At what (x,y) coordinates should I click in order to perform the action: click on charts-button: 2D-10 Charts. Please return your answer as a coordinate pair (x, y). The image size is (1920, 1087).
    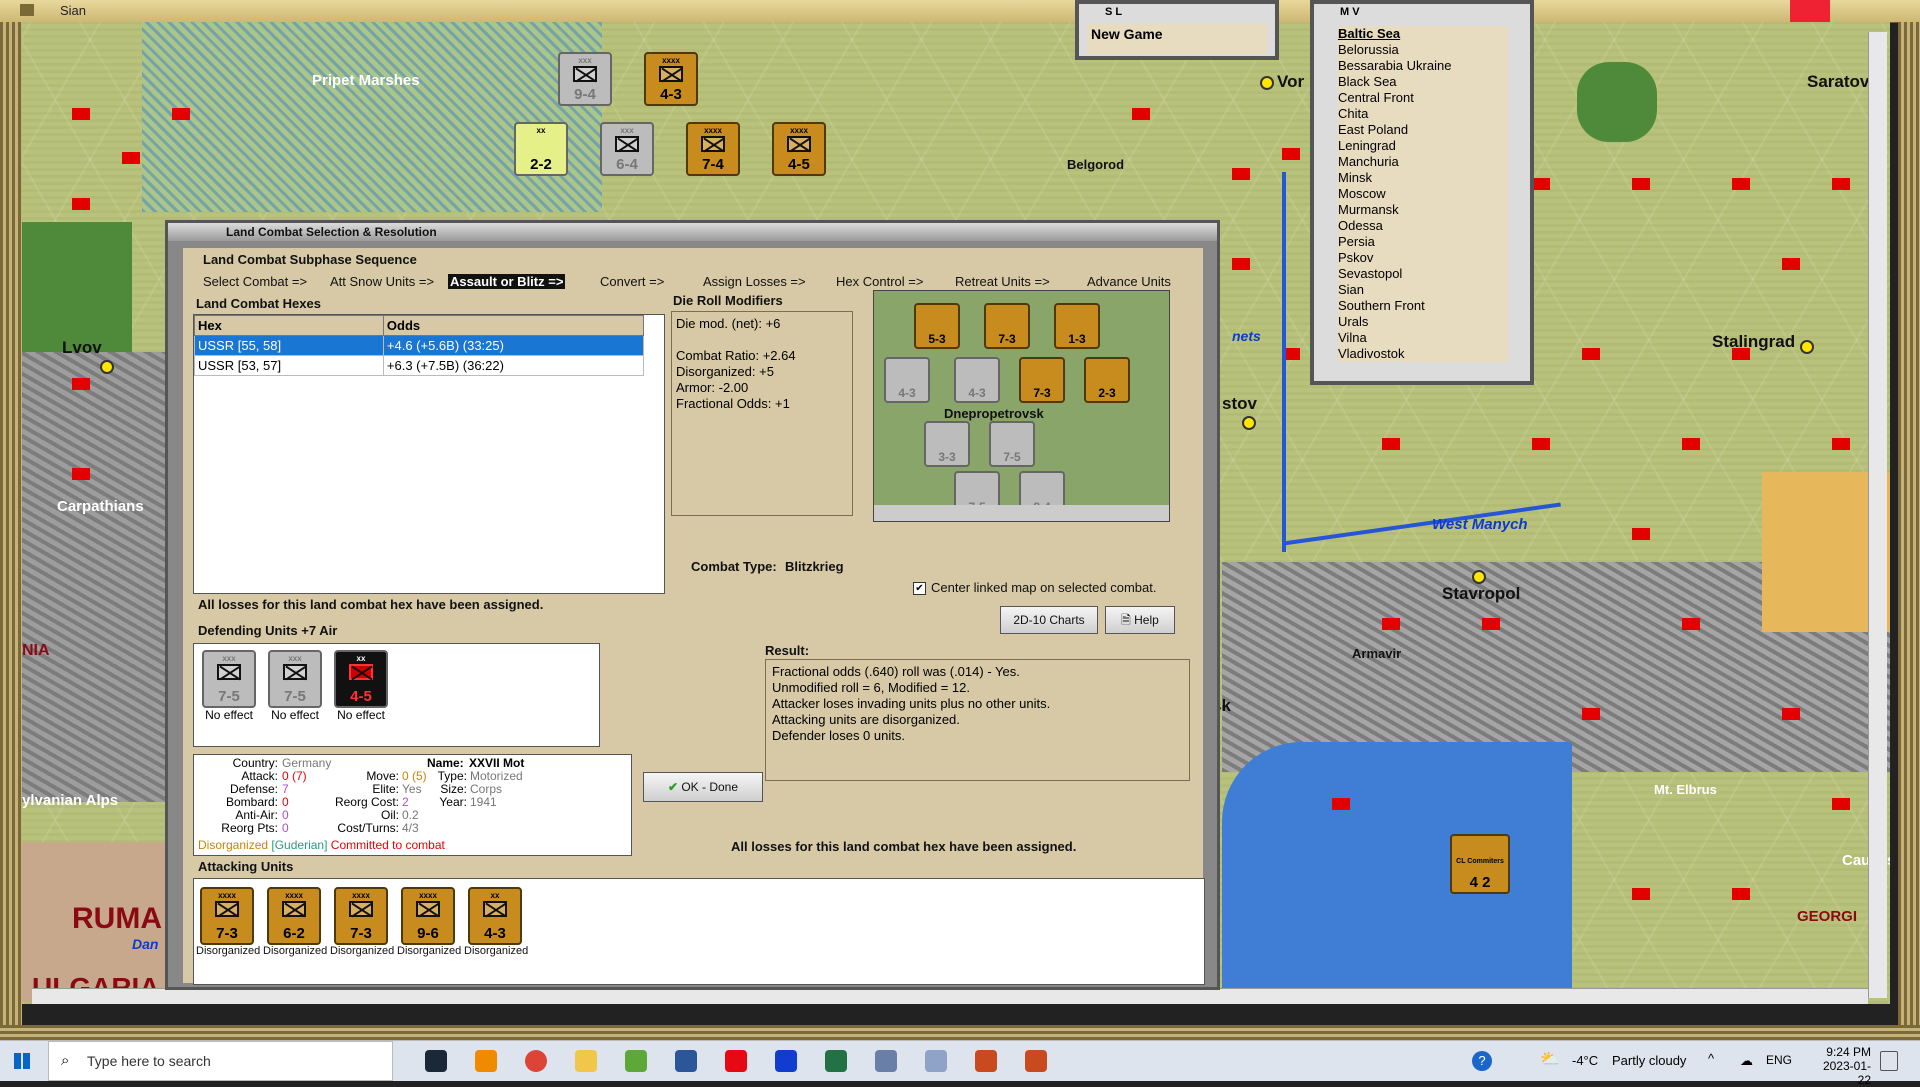
    Looking at the image, I should click on (1049, 620).